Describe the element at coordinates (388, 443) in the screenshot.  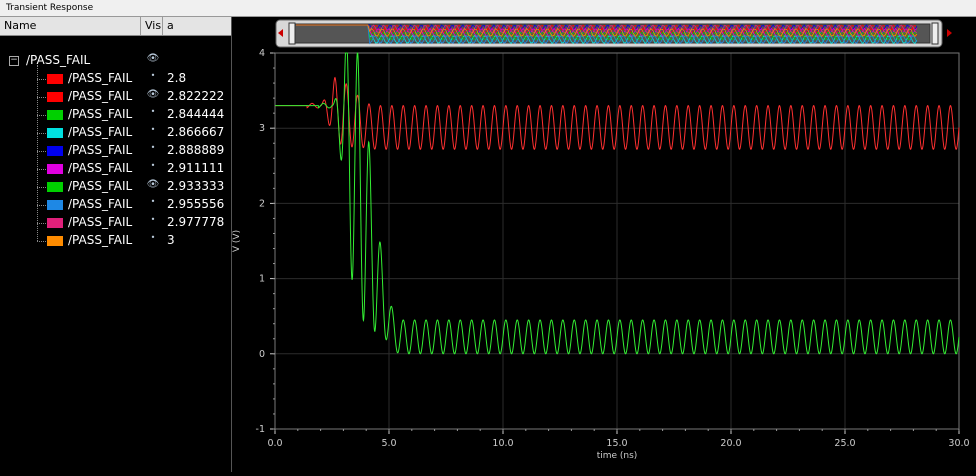
I see `x-tick-label: 5.0` at that location.